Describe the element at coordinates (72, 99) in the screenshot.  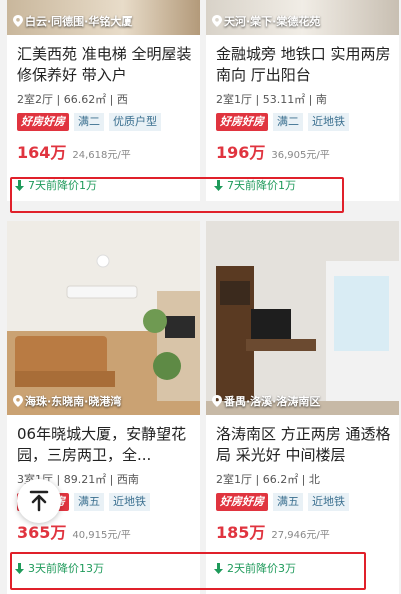
I see `listing-info: 2室2厅 | 66.62㎡ | 西` at that location.